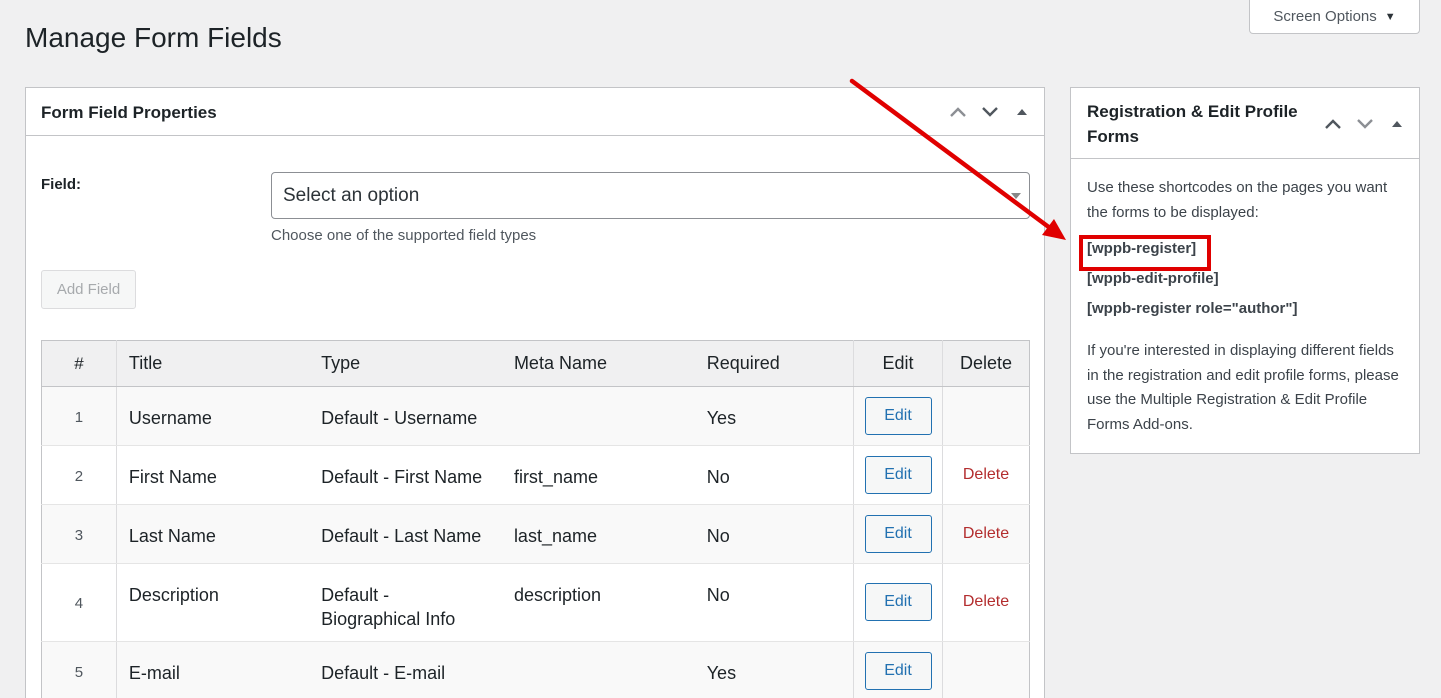 This screenshot has width=1441, height=698. Describe the element at coordinates (598, 534) in the screenshot. I see `row-meta-name: last_name` at that location.